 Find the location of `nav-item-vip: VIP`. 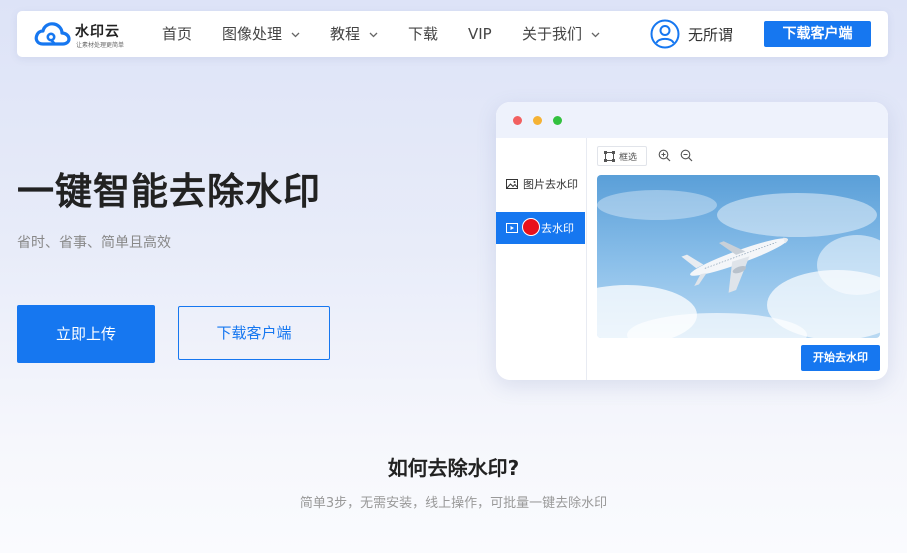

nav-item-vip: VIP is located at coordinates (480, 34).